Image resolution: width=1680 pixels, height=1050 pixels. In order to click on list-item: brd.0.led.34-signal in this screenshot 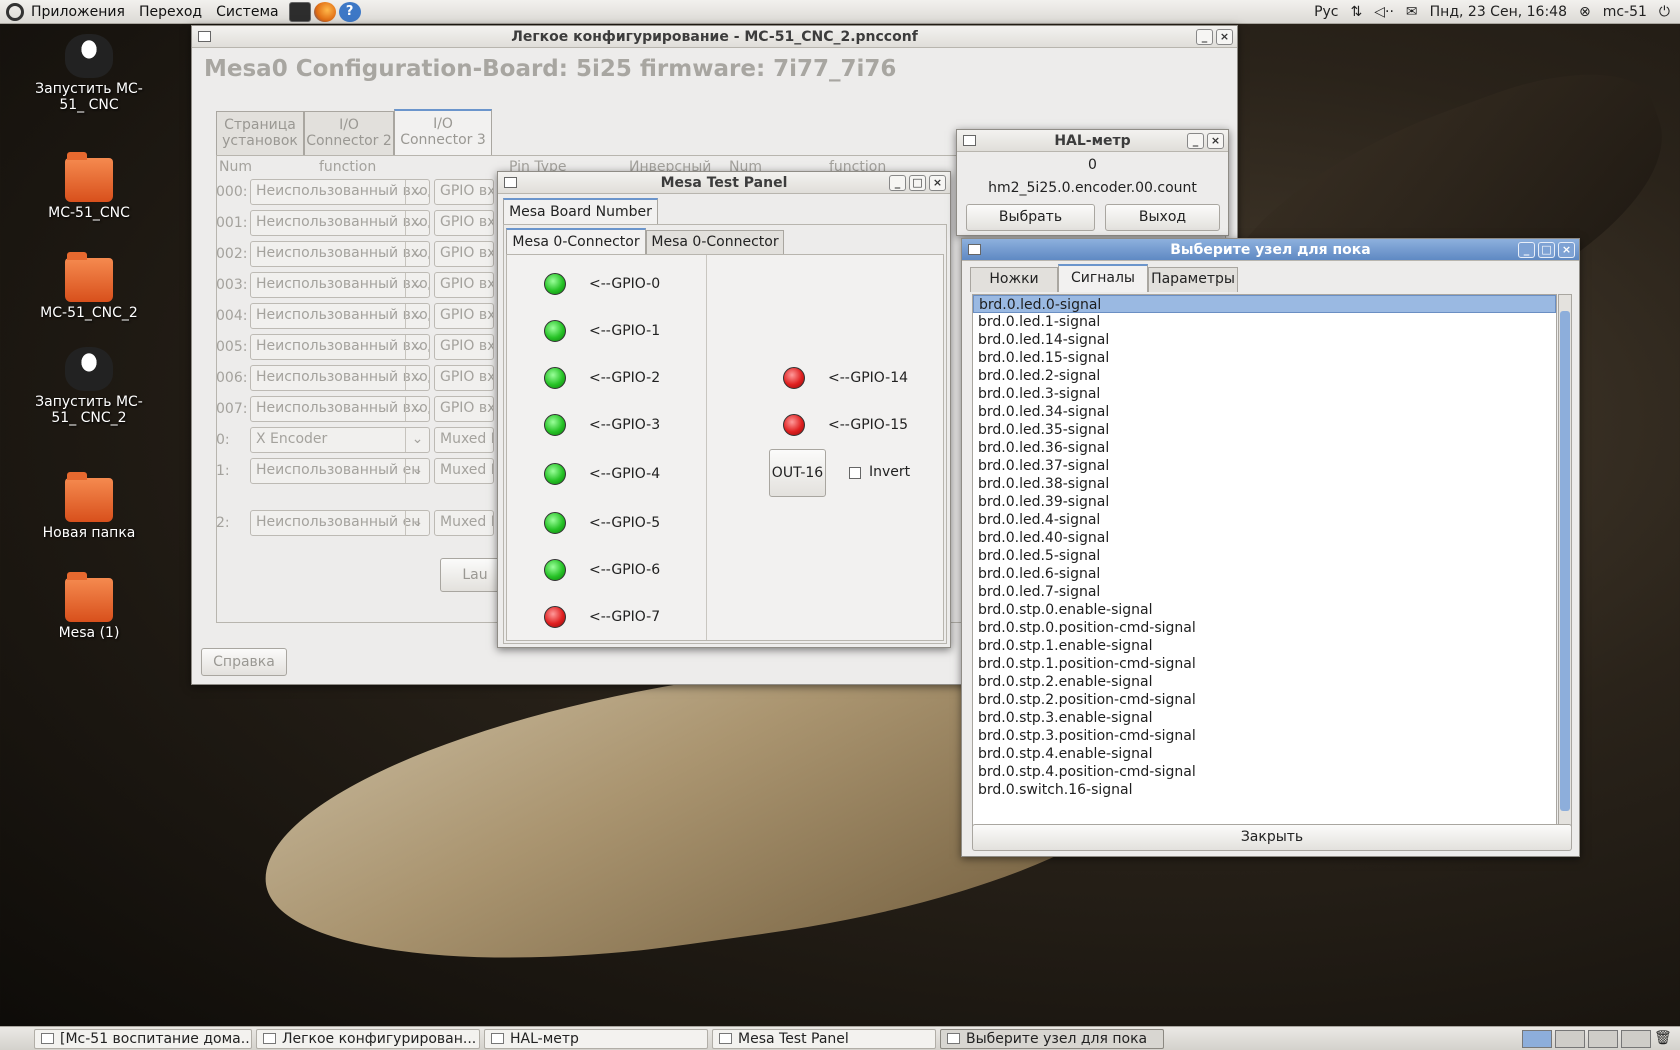, I will do `click(1264, 412)`.